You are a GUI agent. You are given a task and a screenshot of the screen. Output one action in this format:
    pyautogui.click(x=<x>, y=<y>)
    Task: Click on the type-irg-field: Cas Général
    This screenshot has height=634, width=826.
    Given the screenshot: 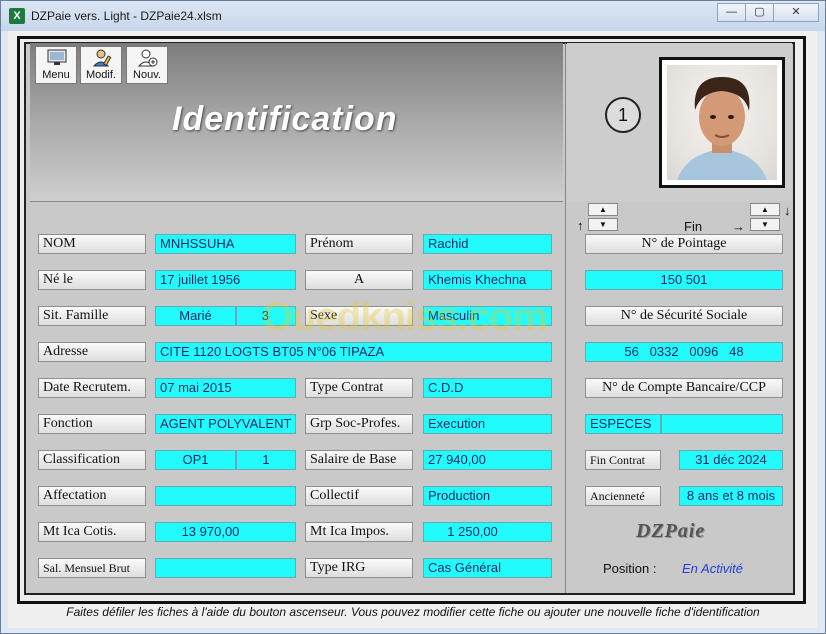 What is the action you would take?
    pyautogui.click(x=487, y=568)
    